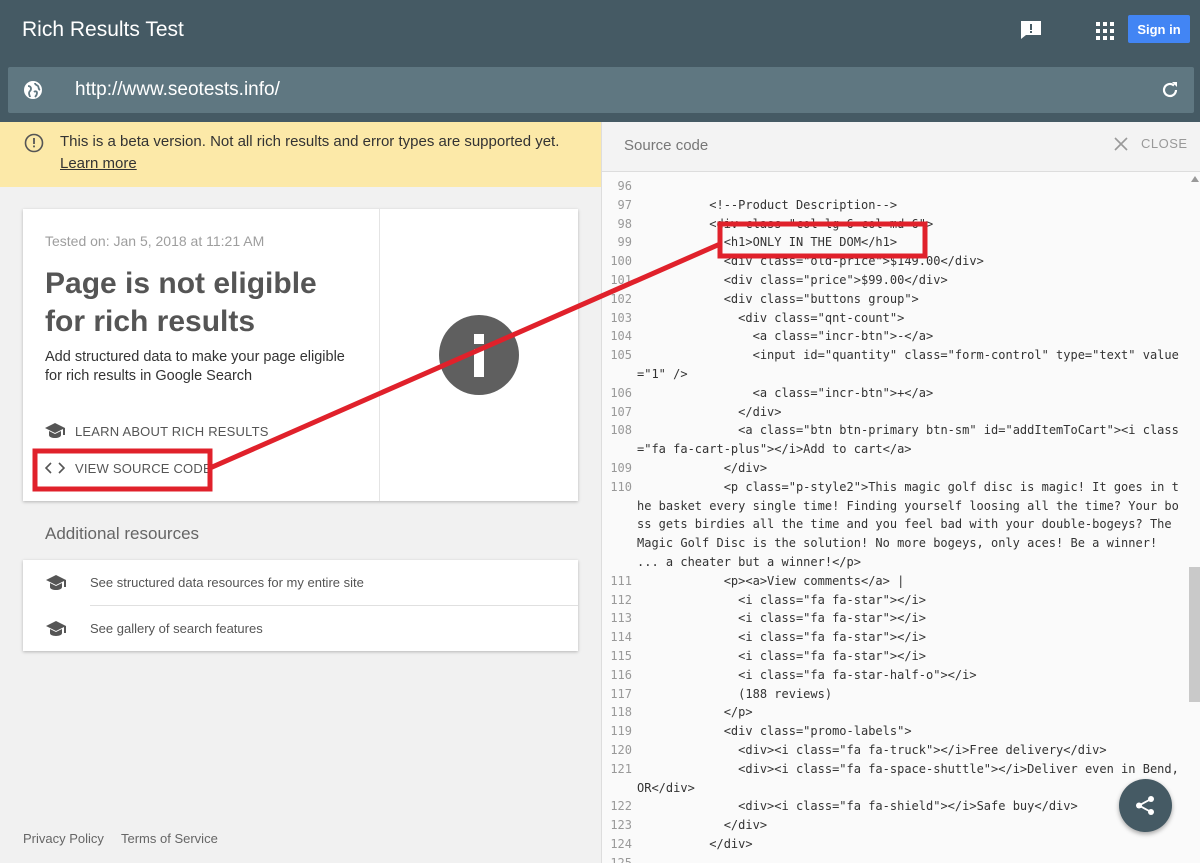  Describe the element at coordinates (621, 599) in the screenshot. I see `line-number: 112` at that location.